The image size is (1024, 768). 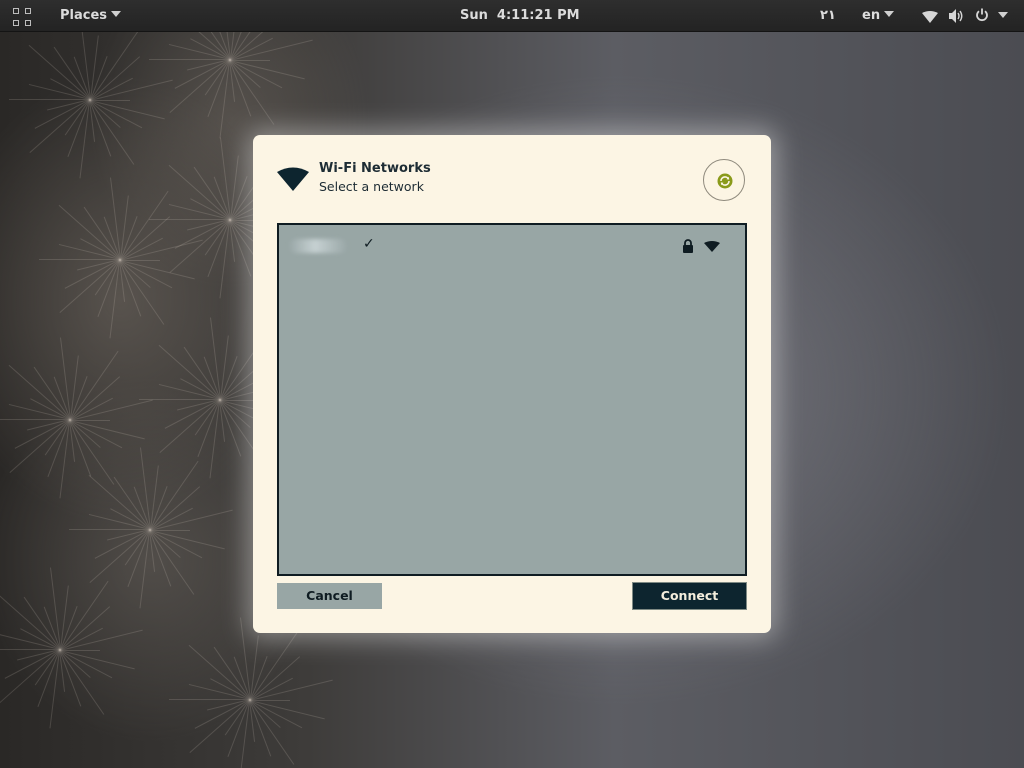 I want to click on activities-grid-icon, so click(x=22, y=17).